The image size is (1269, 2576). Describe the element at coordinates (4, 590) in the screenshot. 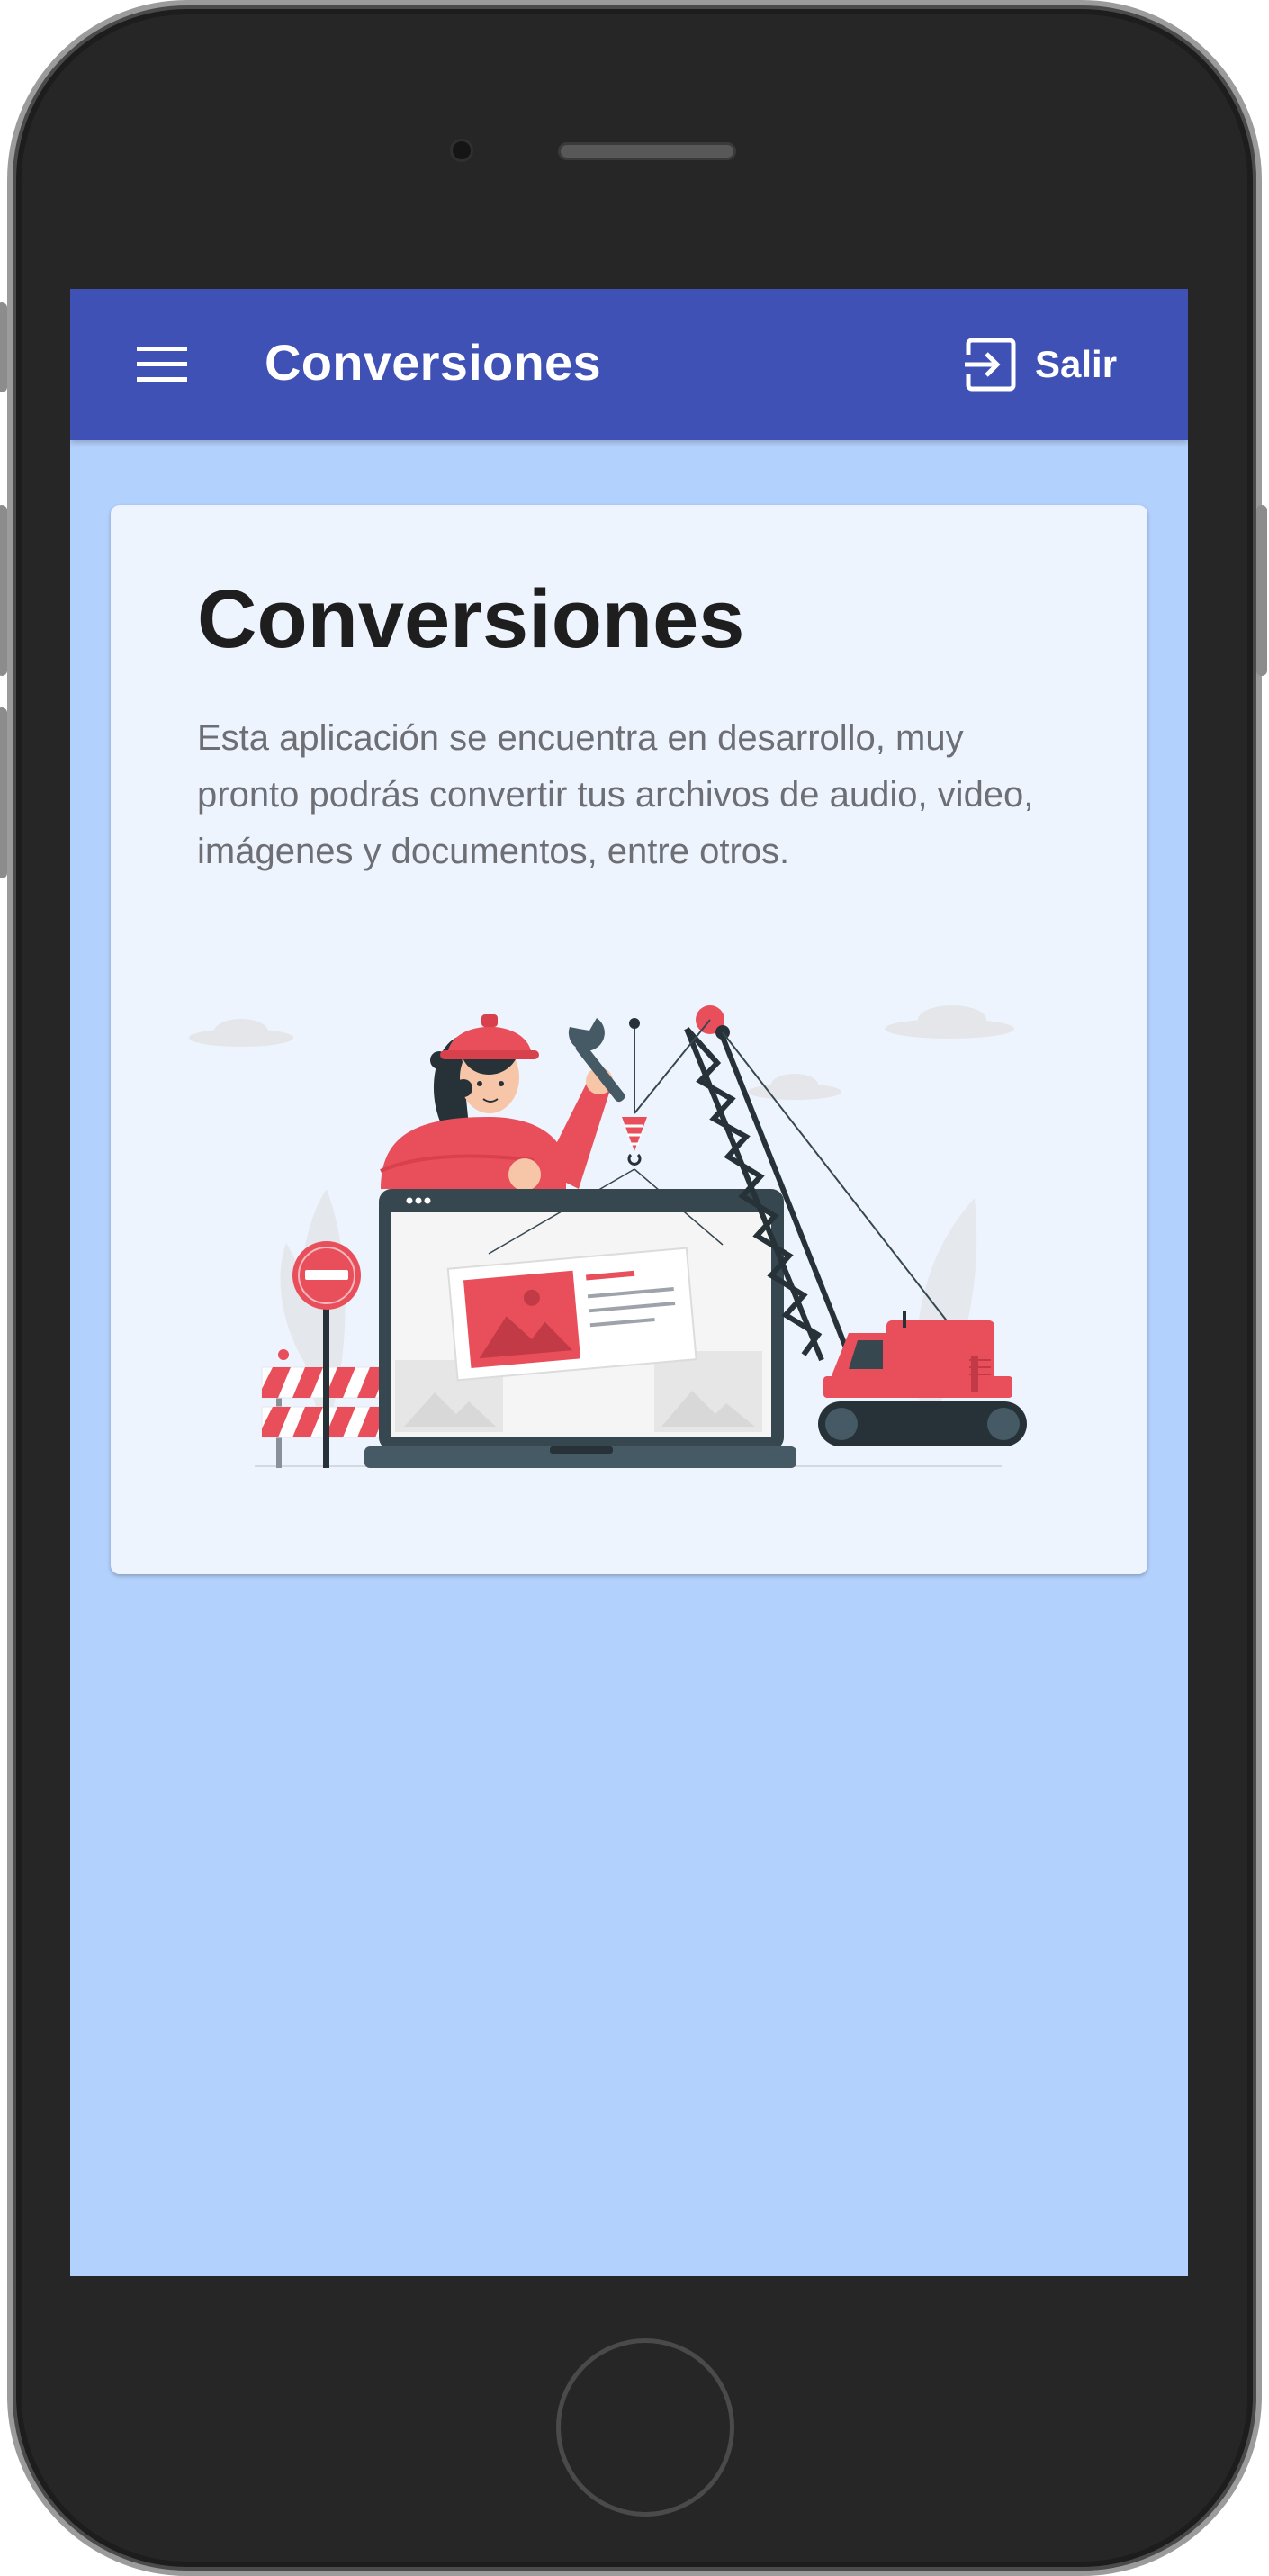

I see `phone-volume-up-button` at that location.